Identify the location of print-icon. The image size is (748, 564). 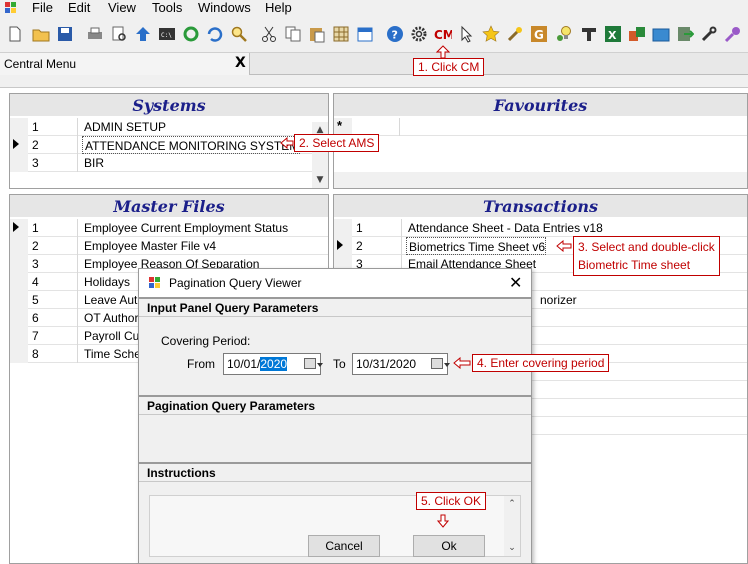
(95, 34).